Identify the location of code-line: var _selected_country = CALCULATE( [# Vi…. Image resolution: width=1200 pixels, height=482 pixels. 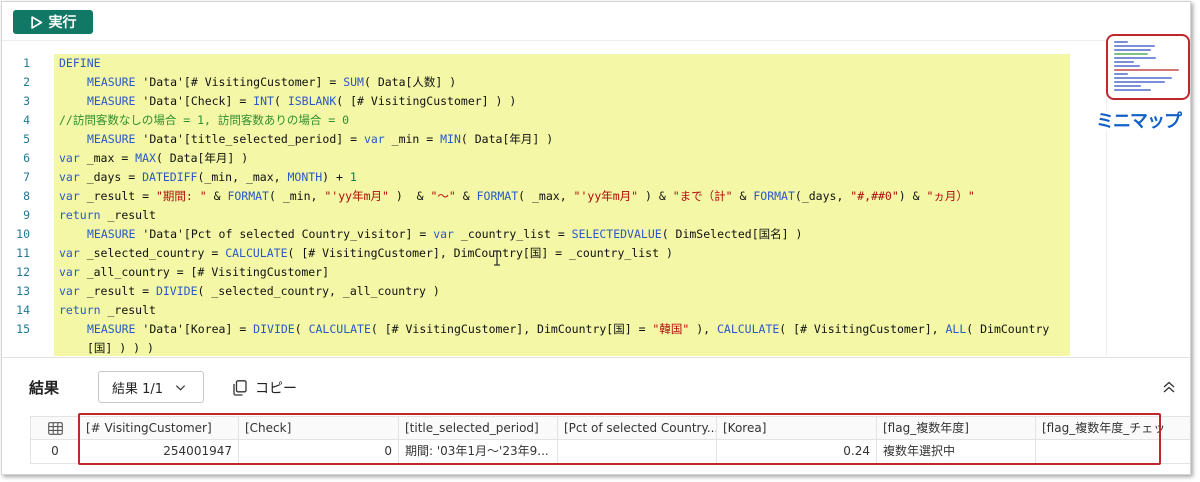
(366, 253).